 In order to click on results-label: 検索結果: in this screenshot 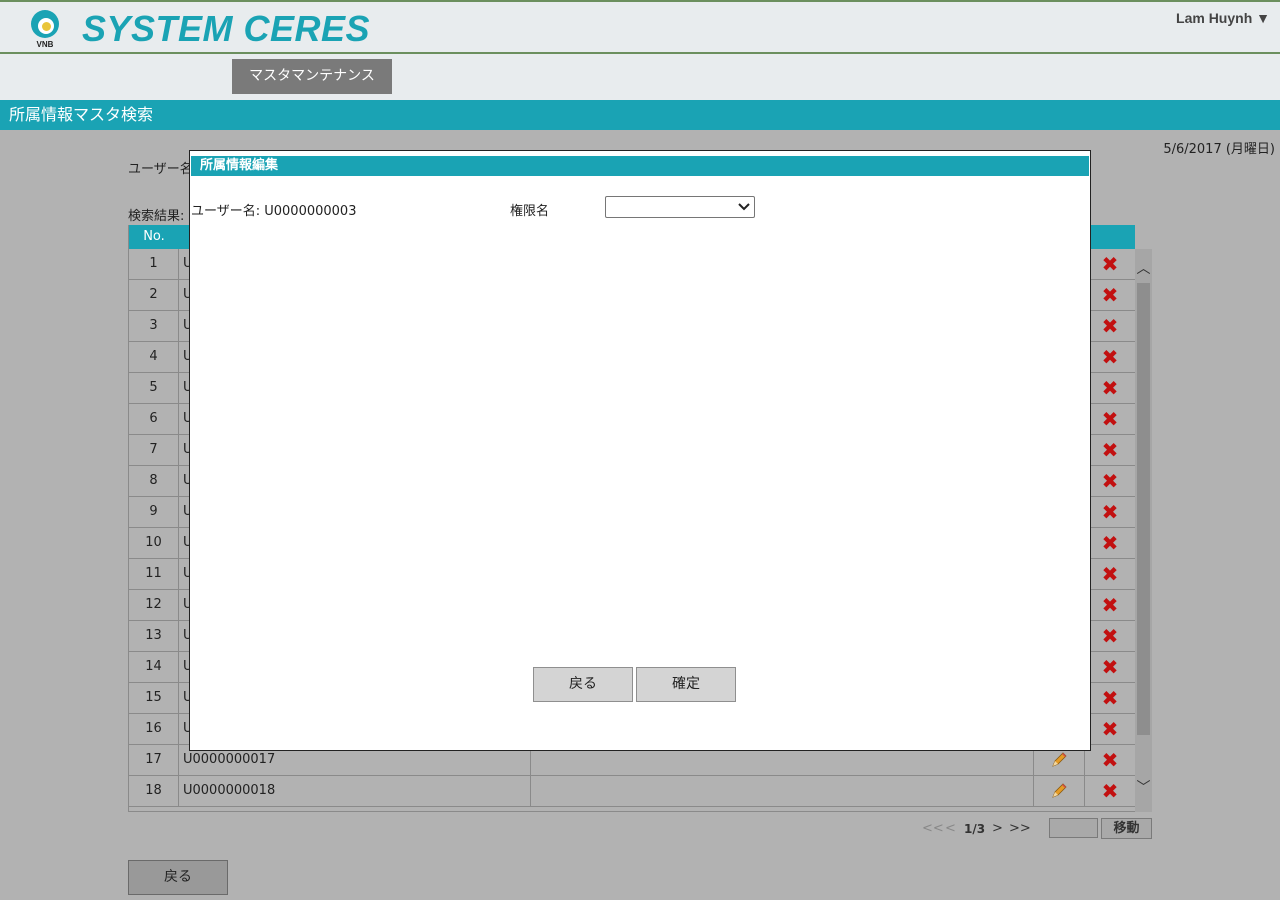, I will do `click(156, 216)`.